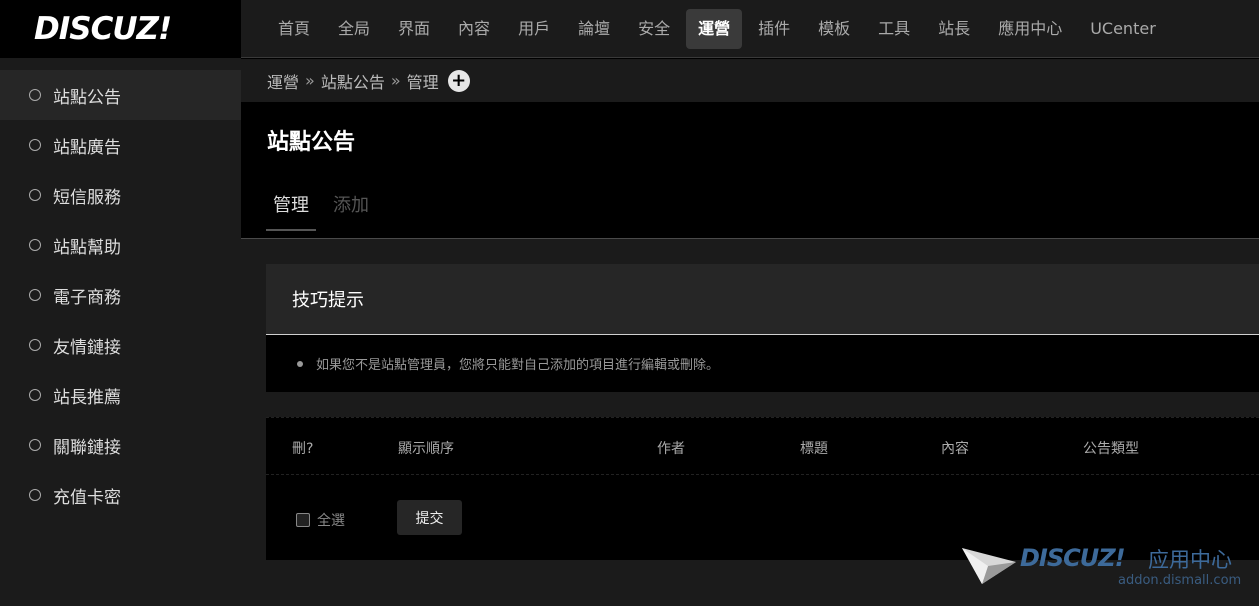 Image resolution: width=1259 pixels, height=606 pixels. I want to click on sidebar-item-label: 短信服務, so click(87, 197).